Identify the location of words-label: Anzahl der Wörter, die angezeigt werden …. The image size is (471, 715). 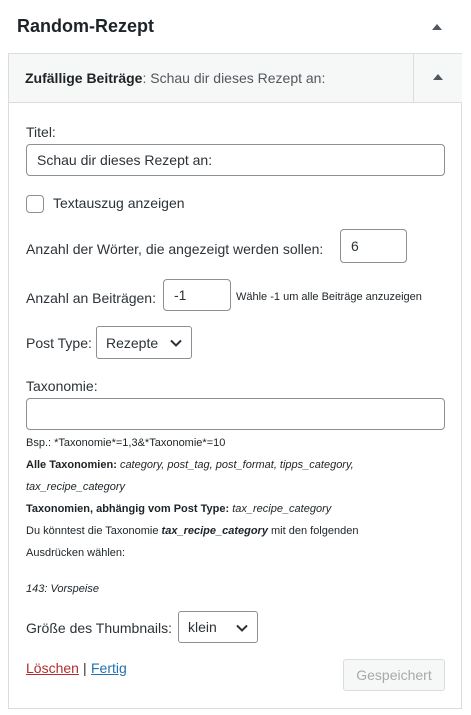
(175, 249).